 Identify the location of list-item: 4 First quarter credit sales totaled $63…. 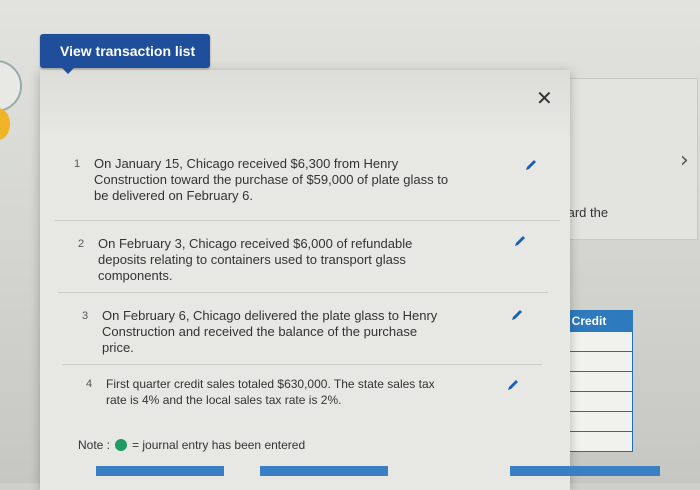
(271, 392).